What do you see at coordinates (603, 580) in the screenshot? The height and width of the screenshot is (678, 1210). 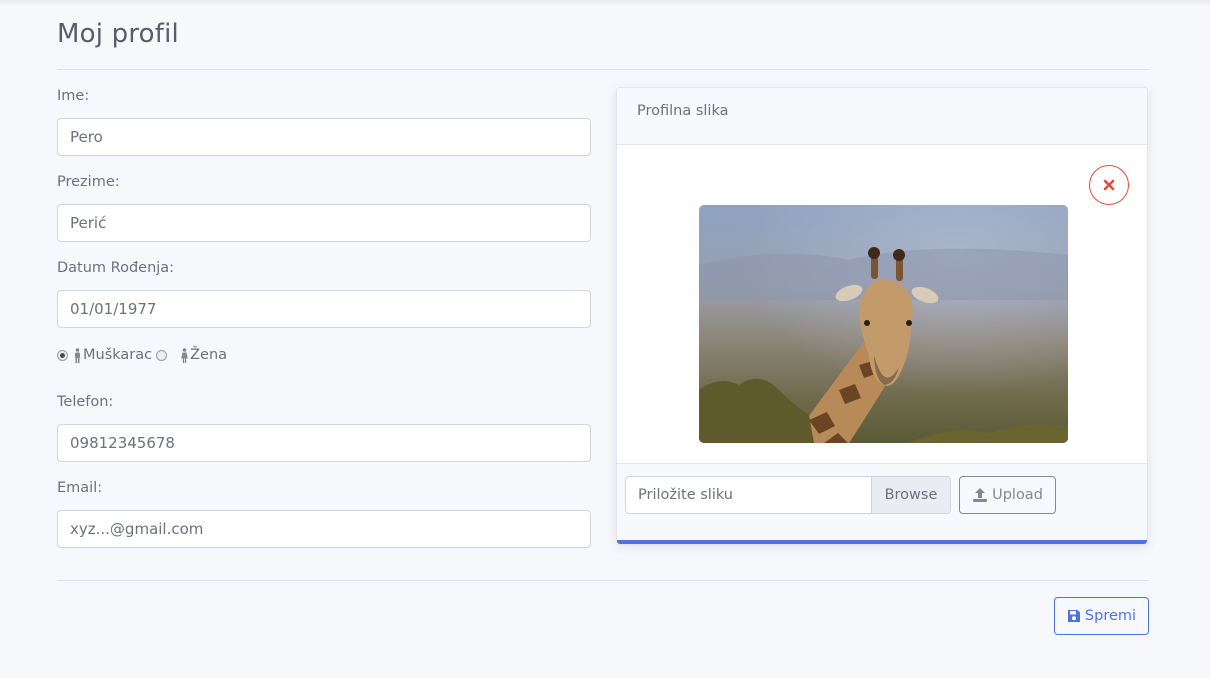 I see `divider-bottom` at bounding box center [603, 580].